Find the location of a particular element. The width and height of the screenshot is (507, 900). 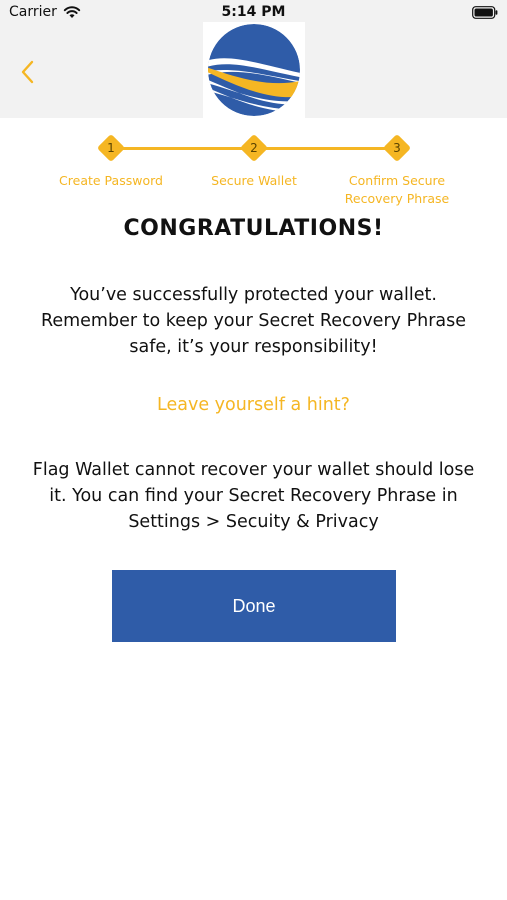

step-1-marker: 1 is located at coordinates (111, 148).